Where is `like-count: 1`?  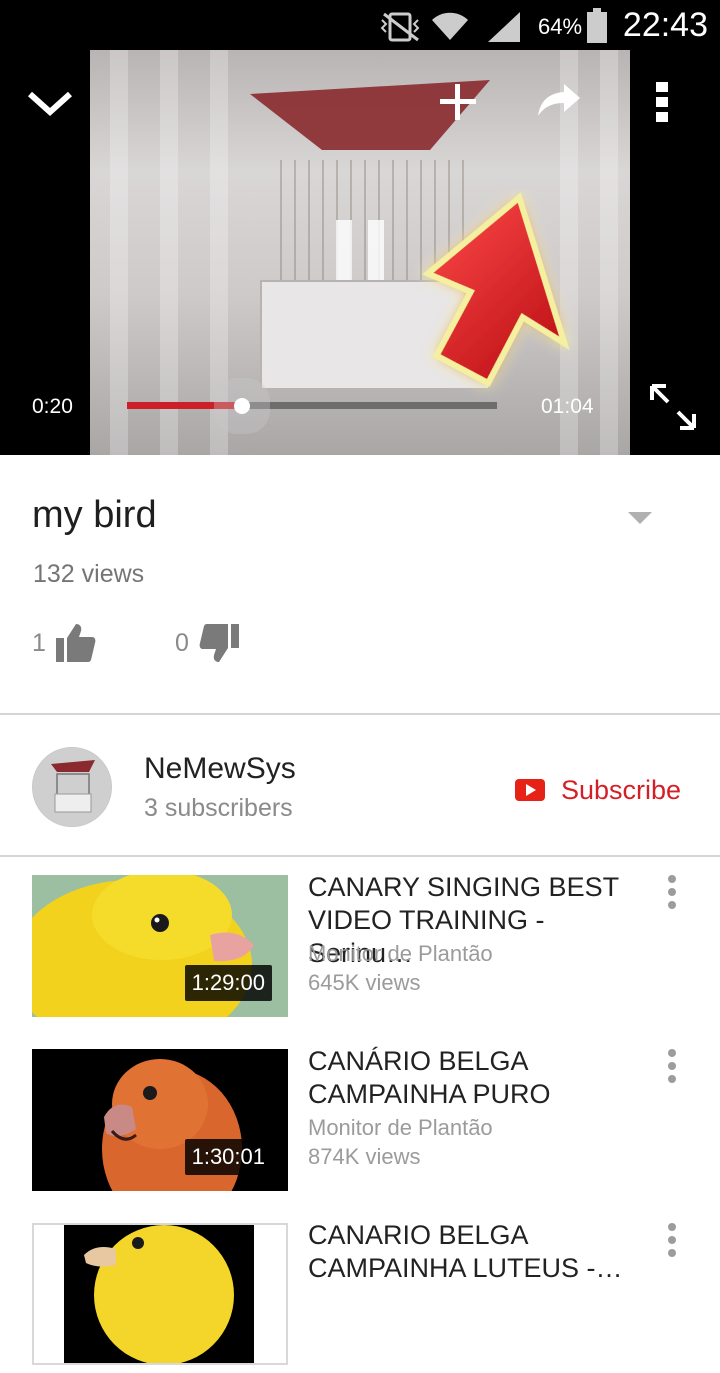 like-count: 1 is located at coordinates (39, 642).